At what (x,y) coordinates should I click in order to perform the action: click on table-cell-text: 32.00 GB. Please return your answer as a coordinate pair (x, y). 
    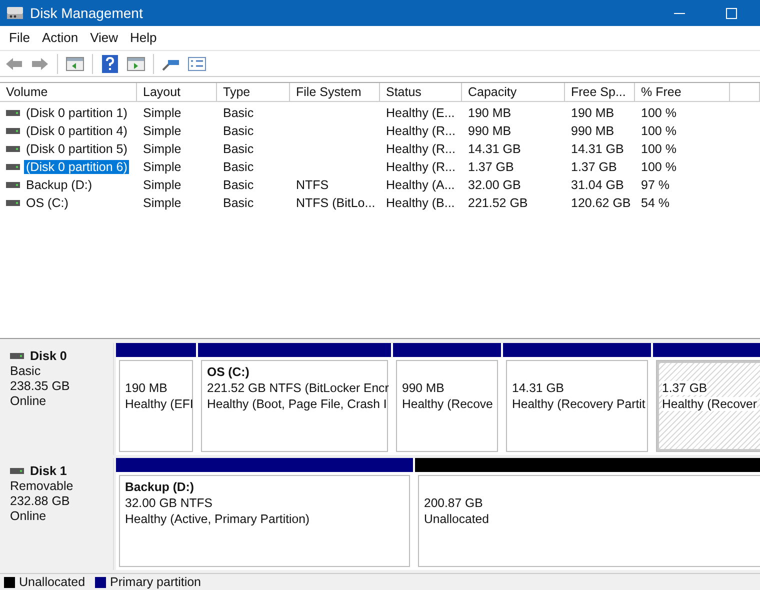
    Looking at the image, I should click on (494, 185).